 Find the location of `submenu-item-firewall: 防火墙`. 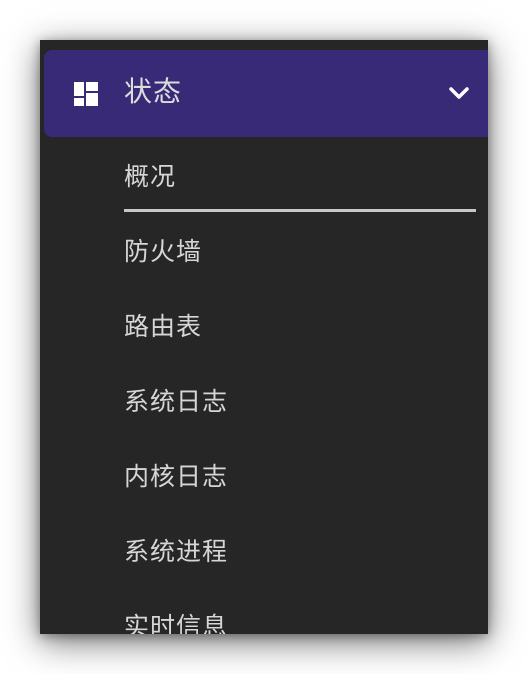

submenu-item-firewall: 防火墙 is located at coordinates (300, 249).